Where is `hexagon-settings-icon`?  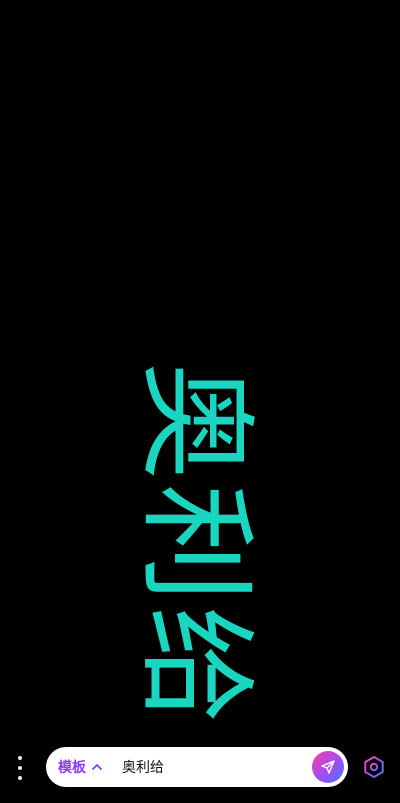 hexagon-settings-icon is located at coordinates (374, 767).